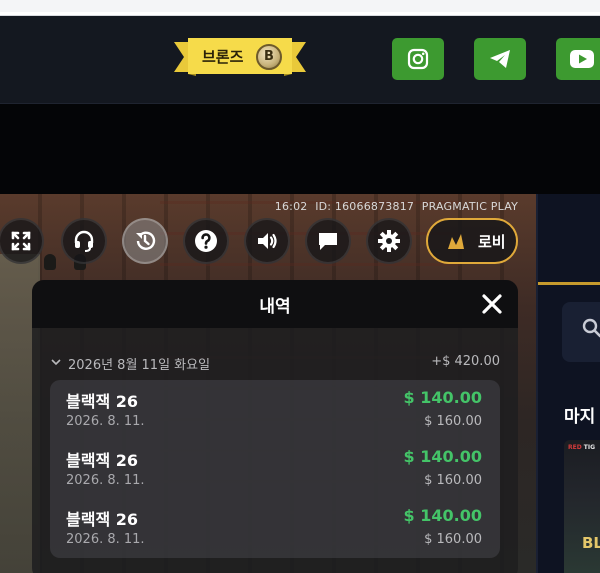 Image resolution: width=600 pixels, height=573 pixels. Describe the element at coordinates (456, 241) in the screenshot. I see `lobby-crown-icon` at that location.